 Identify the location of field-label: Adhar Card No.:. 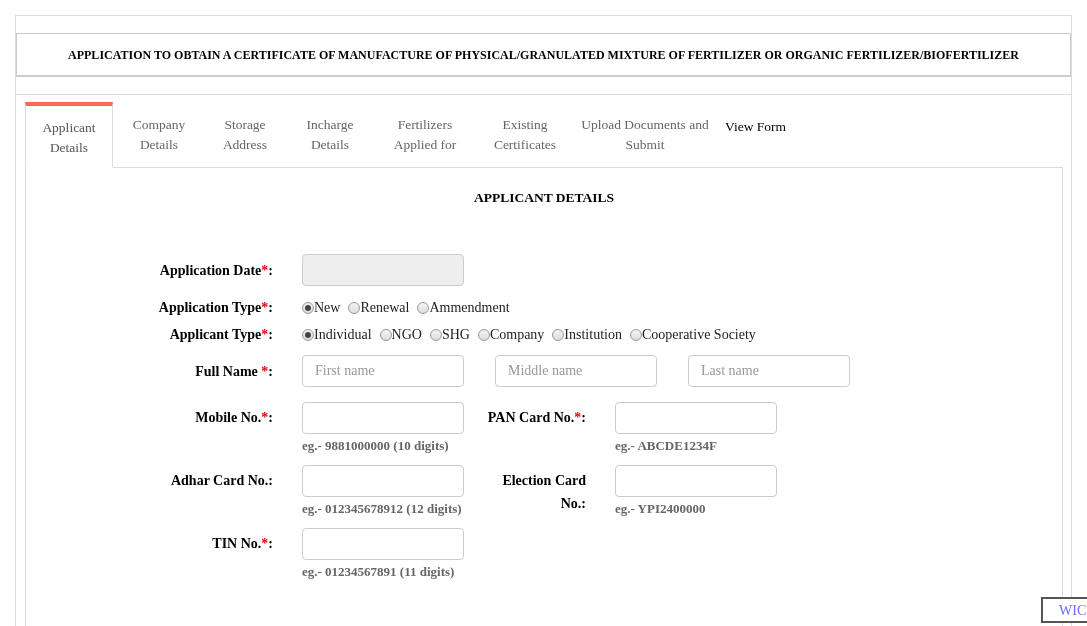
(221, 481).